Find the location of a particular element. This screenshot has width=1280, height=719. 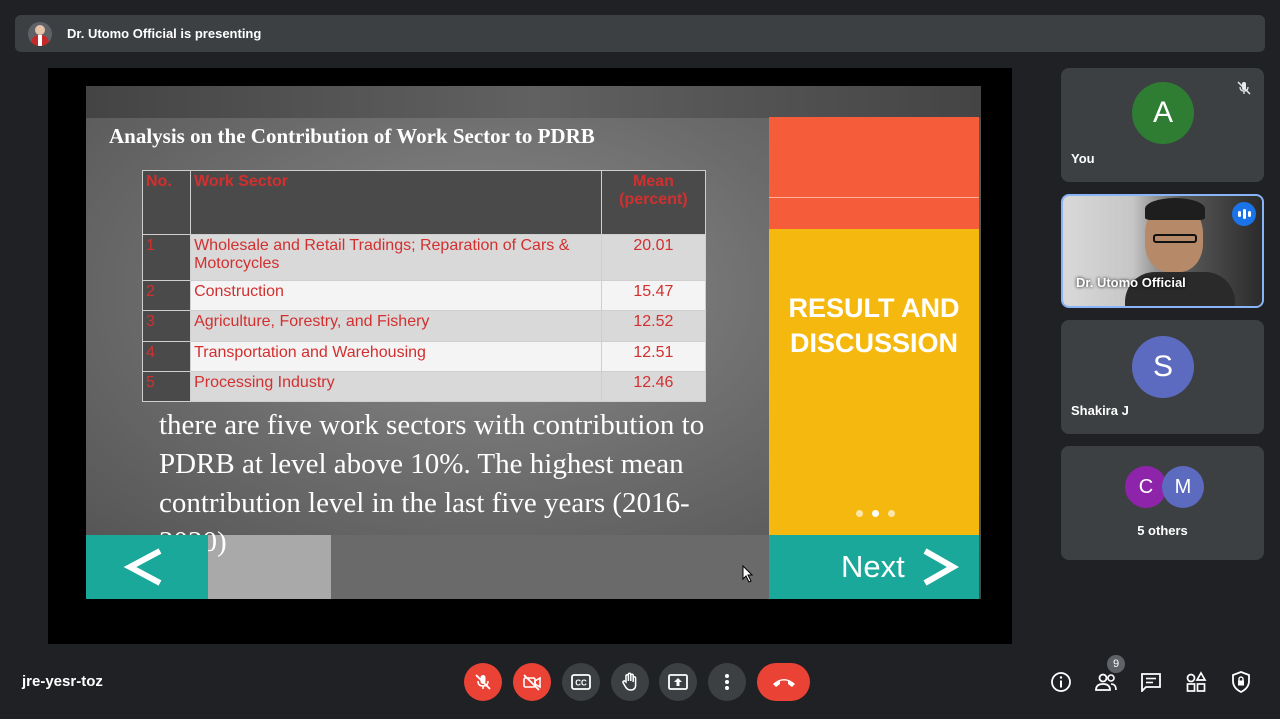

section-label: RESULT AND DISCUSSION is located at coordinates (874, 325).